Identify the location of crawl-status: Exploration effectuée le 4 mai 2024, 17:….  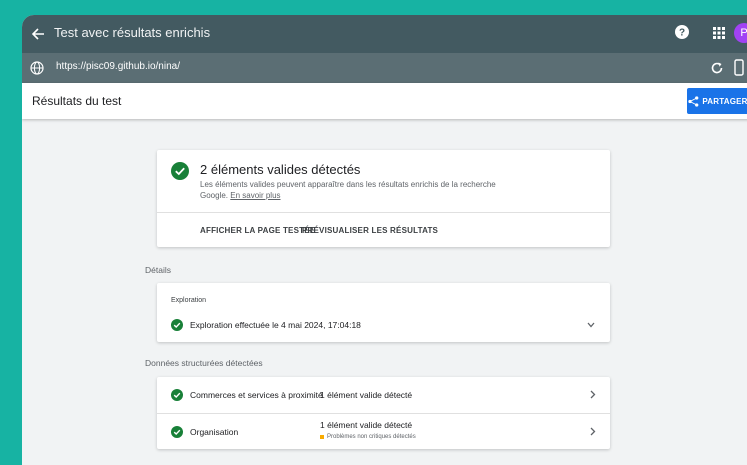
(275, 325).